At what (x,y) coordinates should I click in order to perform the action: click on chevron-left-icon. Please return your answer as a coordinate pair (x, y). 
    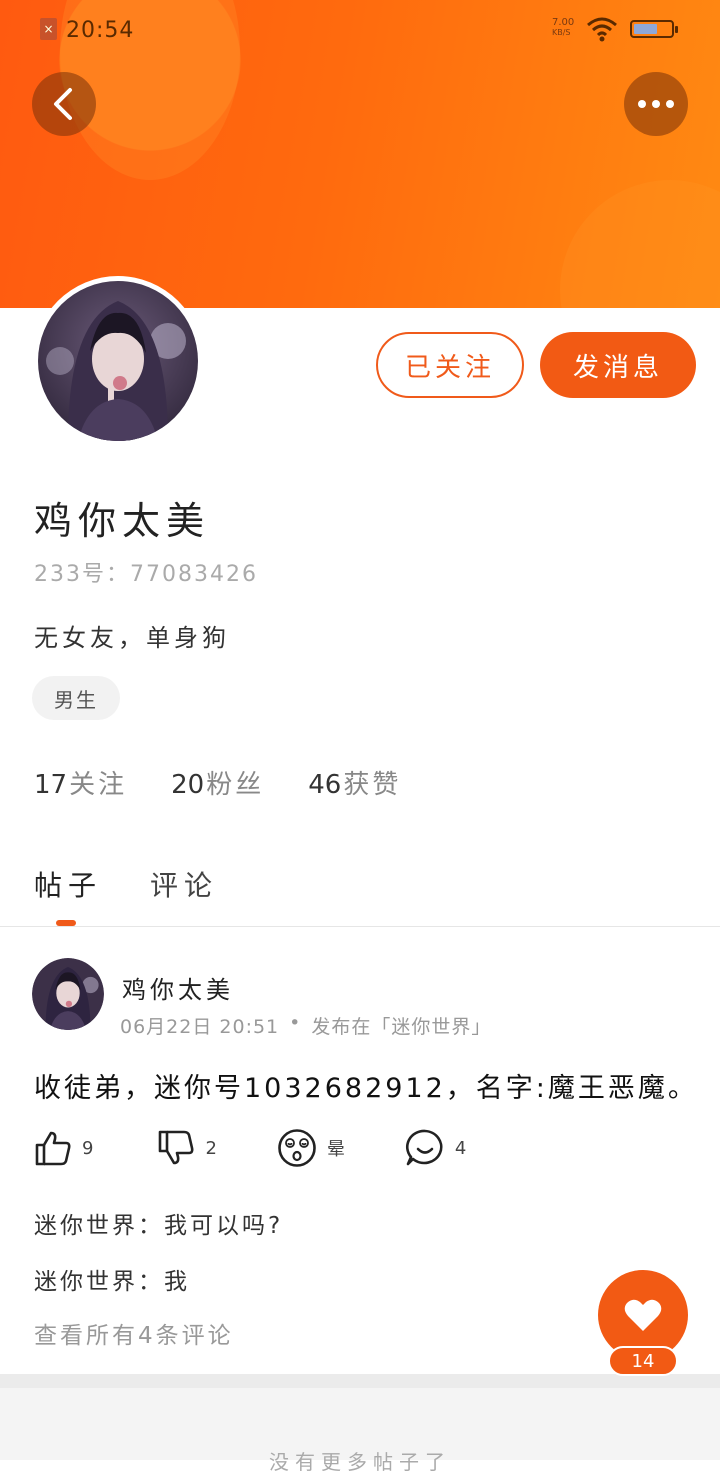
    Looking at the image, I should click on (63, 104).